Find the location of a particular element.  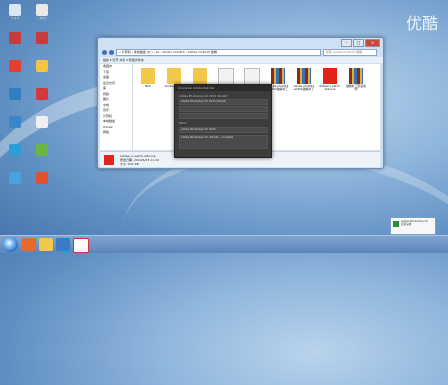

desktop-icon: 计算机 is located at coordinates (15, 12).